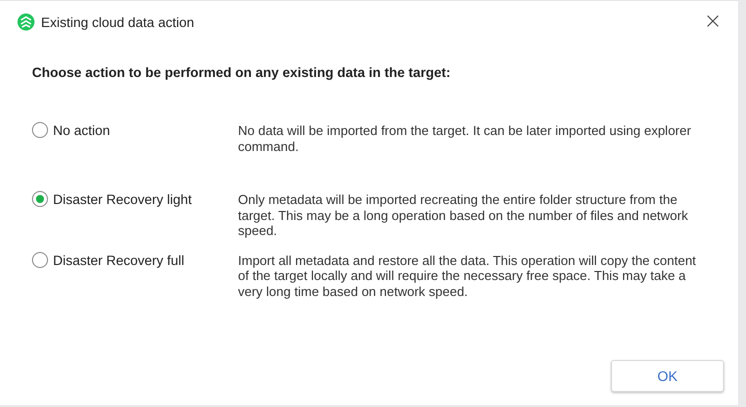  I want to click on option-description: Only metadata will be imported recreating the entire folder structure from the target. This may be a long operation based on the number of files and network speed., so click(463, 215).